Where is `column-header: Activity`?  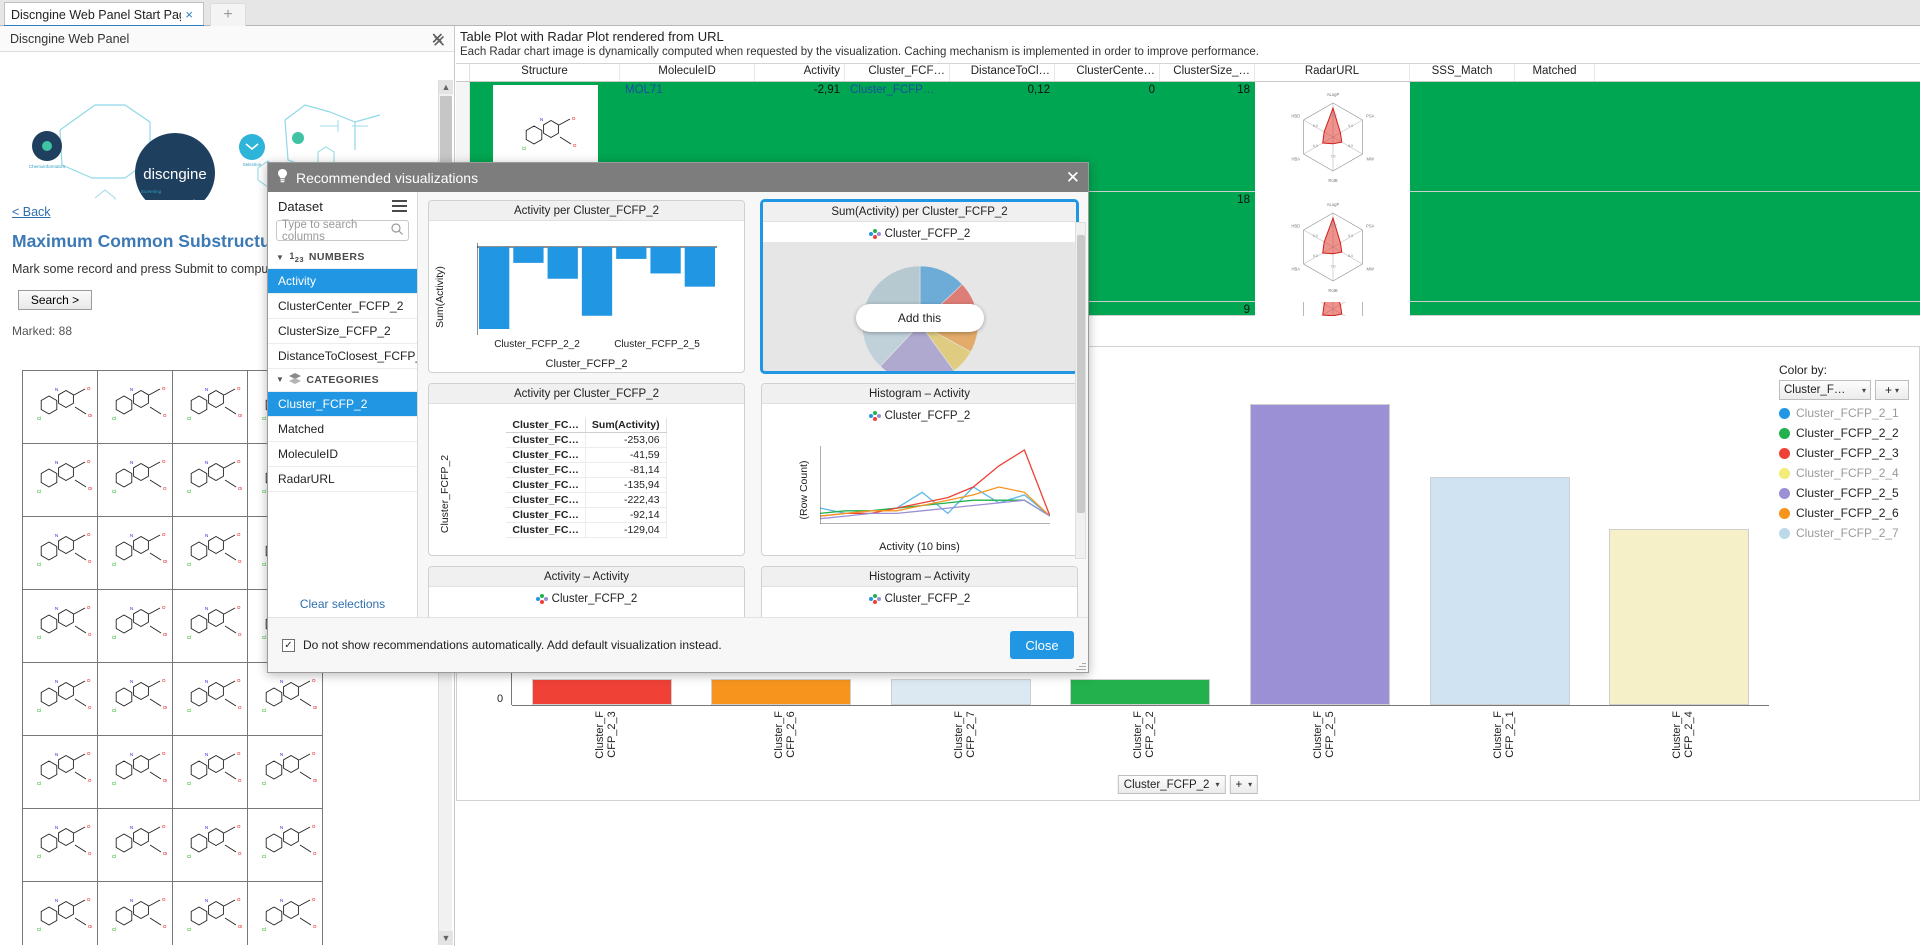 column-header: Activity is located at coordinates (800, 72).